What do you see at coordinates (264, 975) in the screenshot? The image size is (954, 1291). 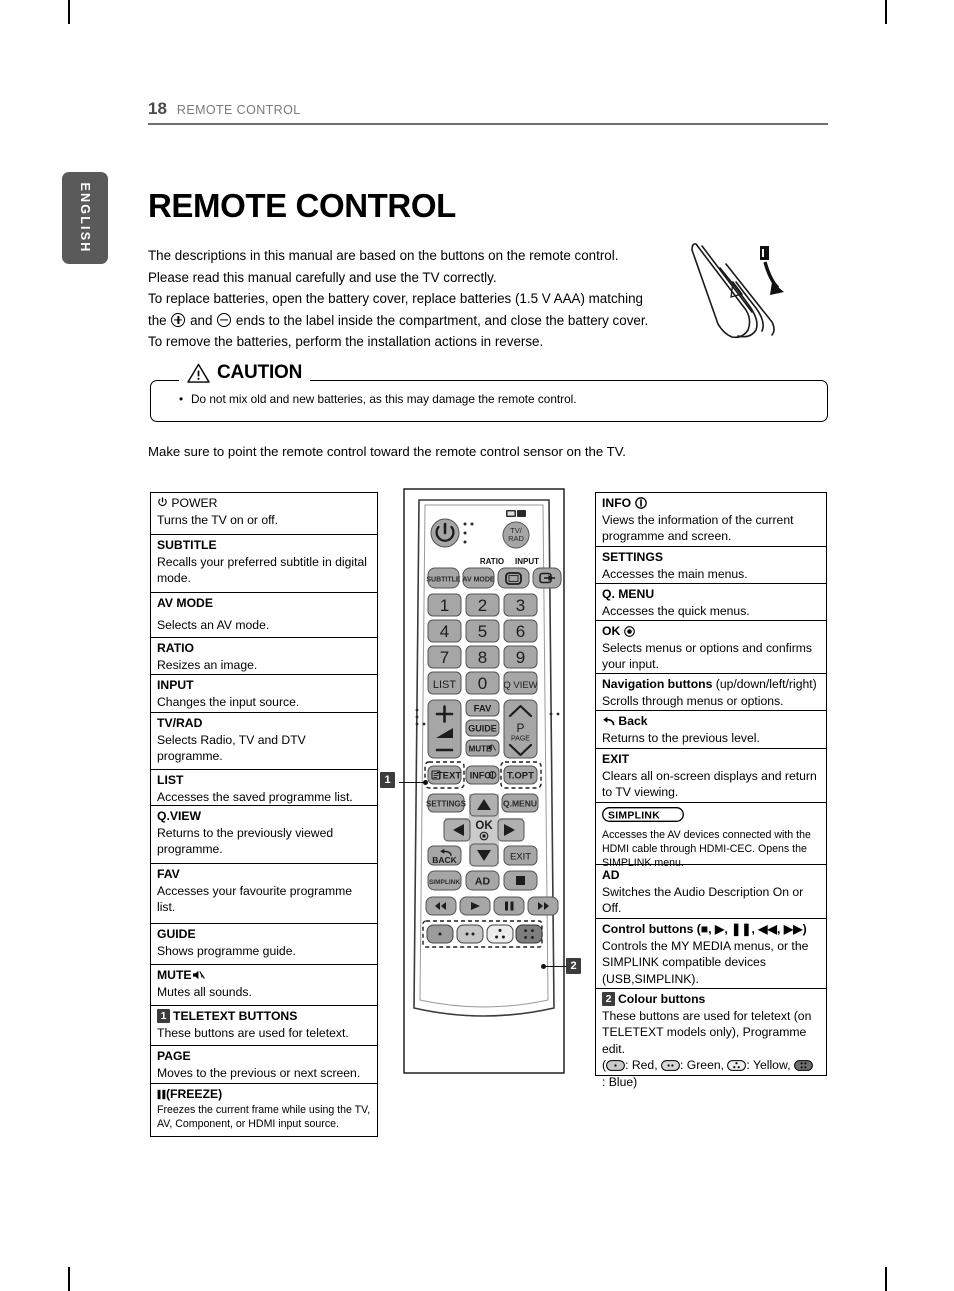 I see `row-title: MUTE` at bounding box center [264, 975].